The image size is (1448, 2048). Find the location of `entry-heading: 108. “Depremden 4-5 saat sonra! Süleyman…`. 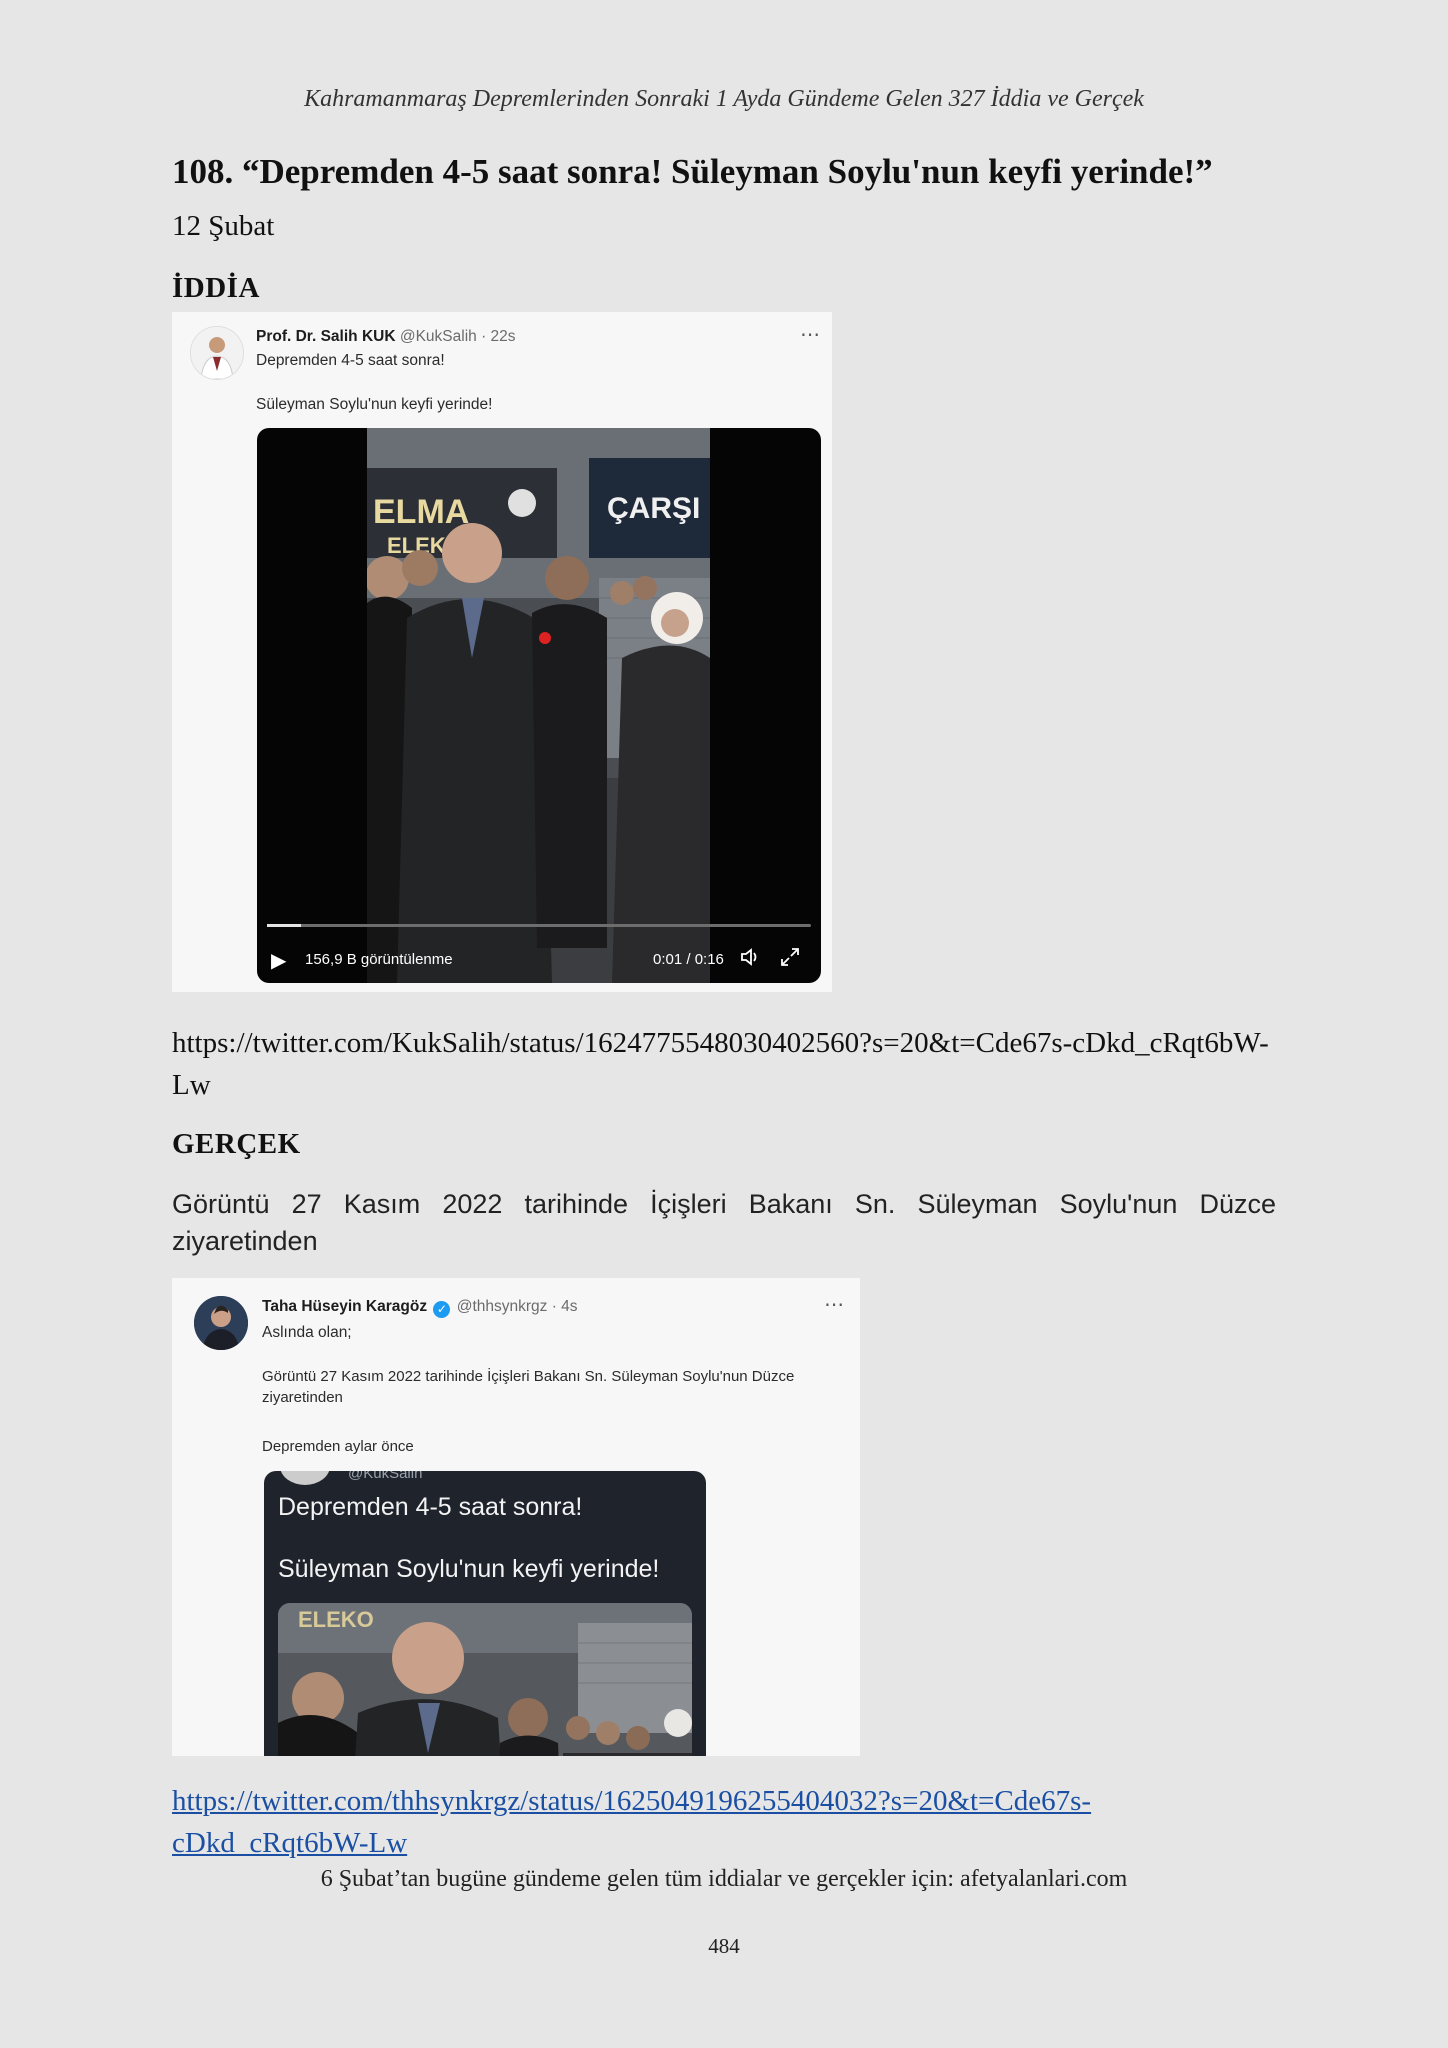

entry-heading: 108. “Depremden 4-5 saat sonra! Süleyman… is located at coordinates (692, 171).